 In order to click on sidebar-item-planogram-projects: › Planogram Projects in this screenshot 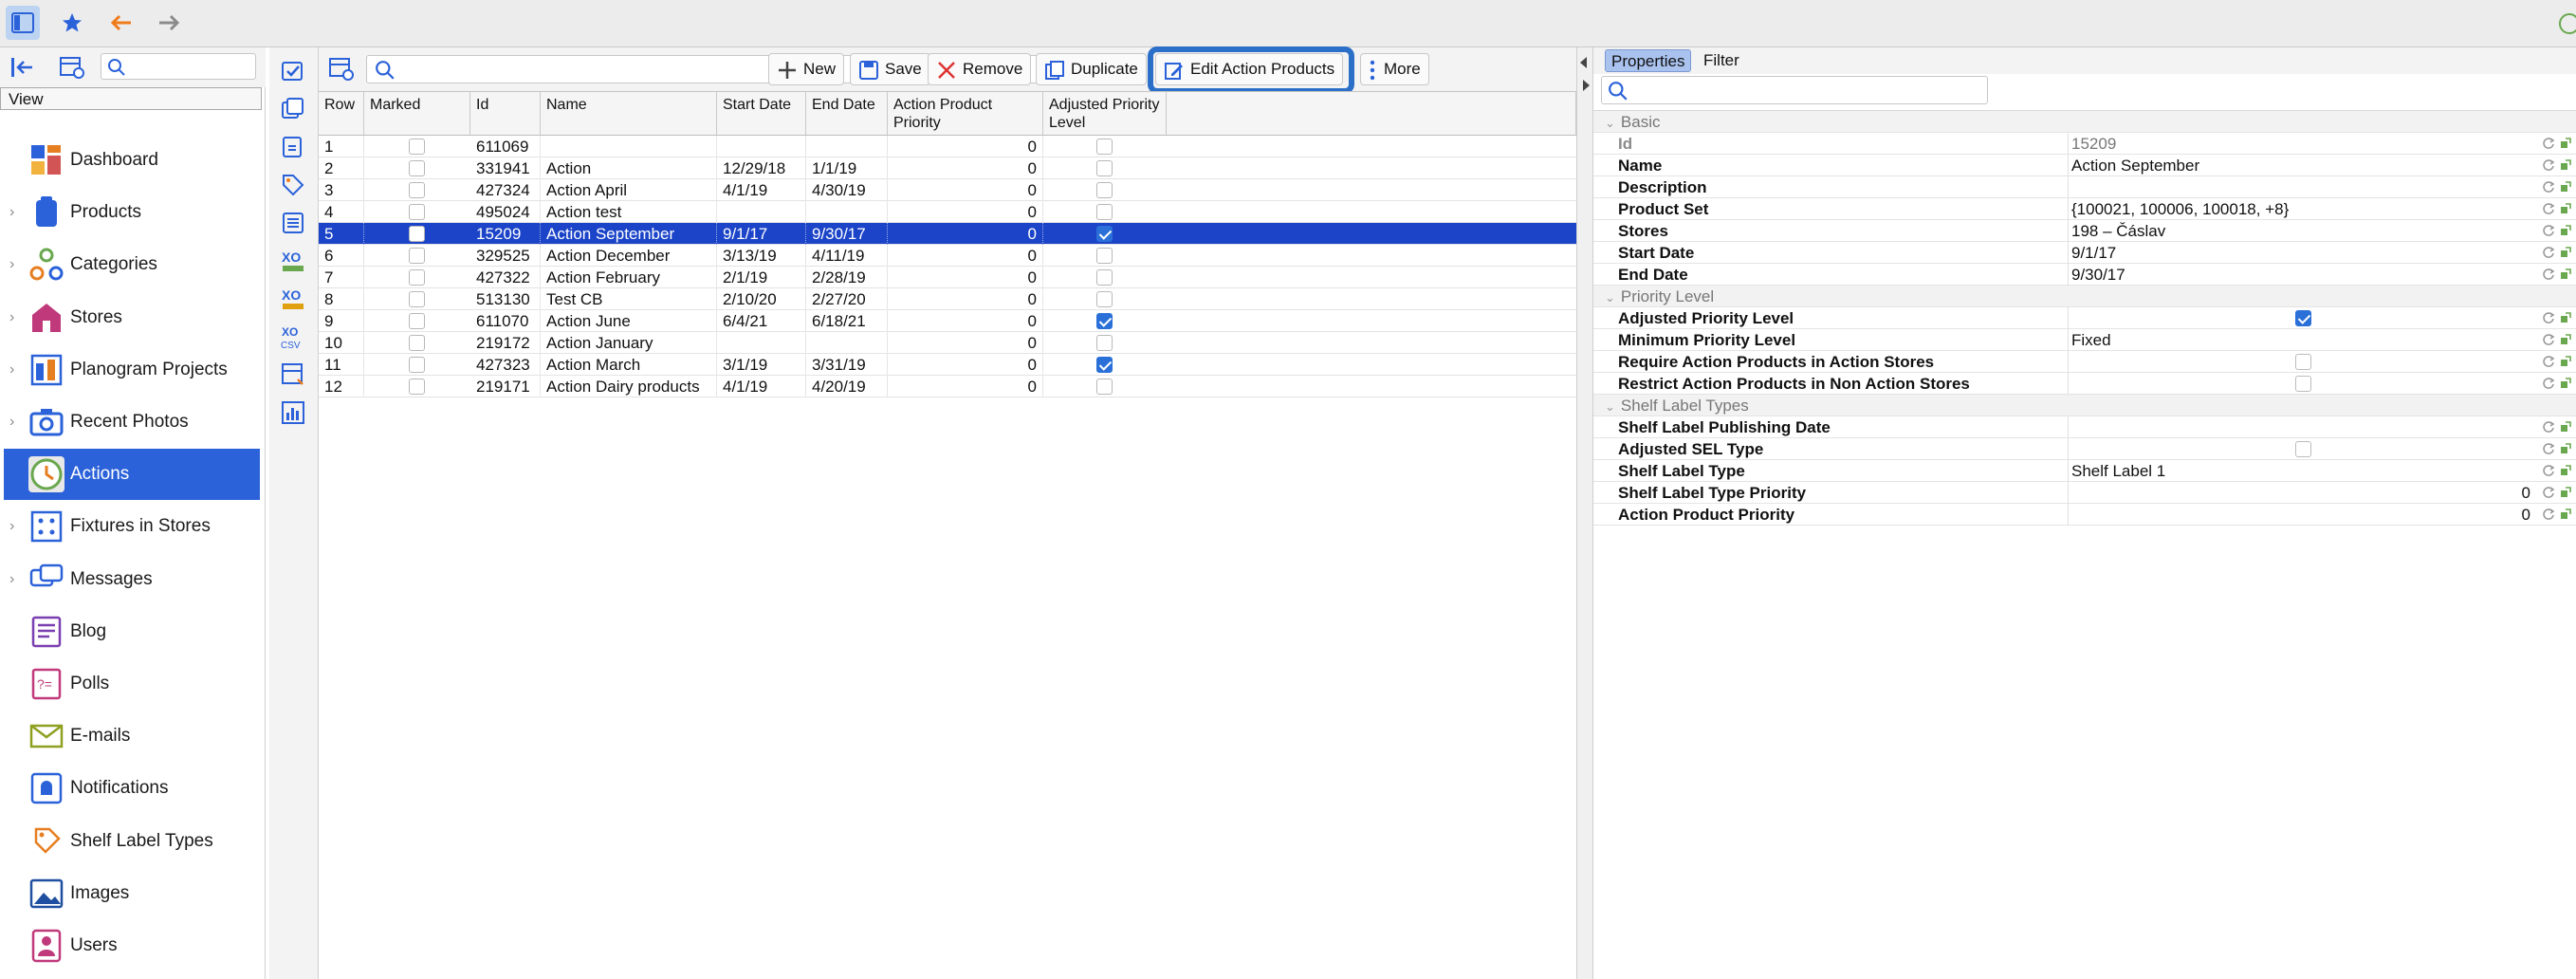, I will do `click(132, 370)`.